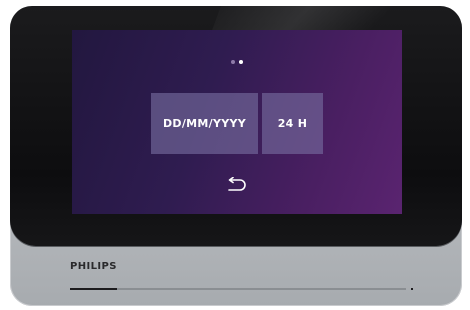 This screenshot has width=470, height=310. I want to click on time-format-button: 24 H, so click(292, 123).